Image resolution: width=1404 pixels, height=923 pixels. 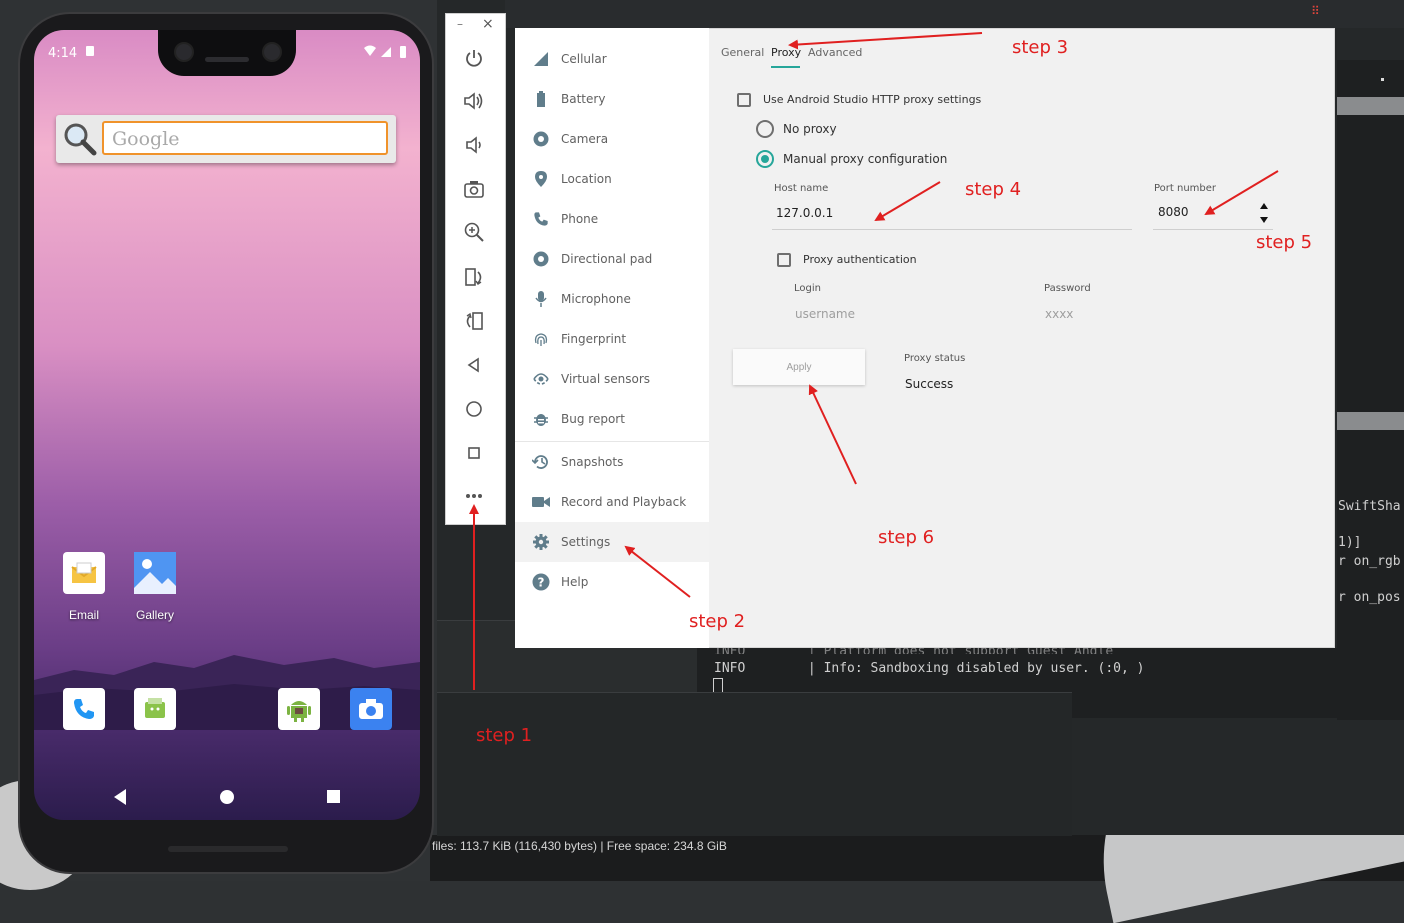 What do you see at coordinates (474, 277) in the screenshot?
I see `rotate-left-icon` at bounding box center [474, 277].